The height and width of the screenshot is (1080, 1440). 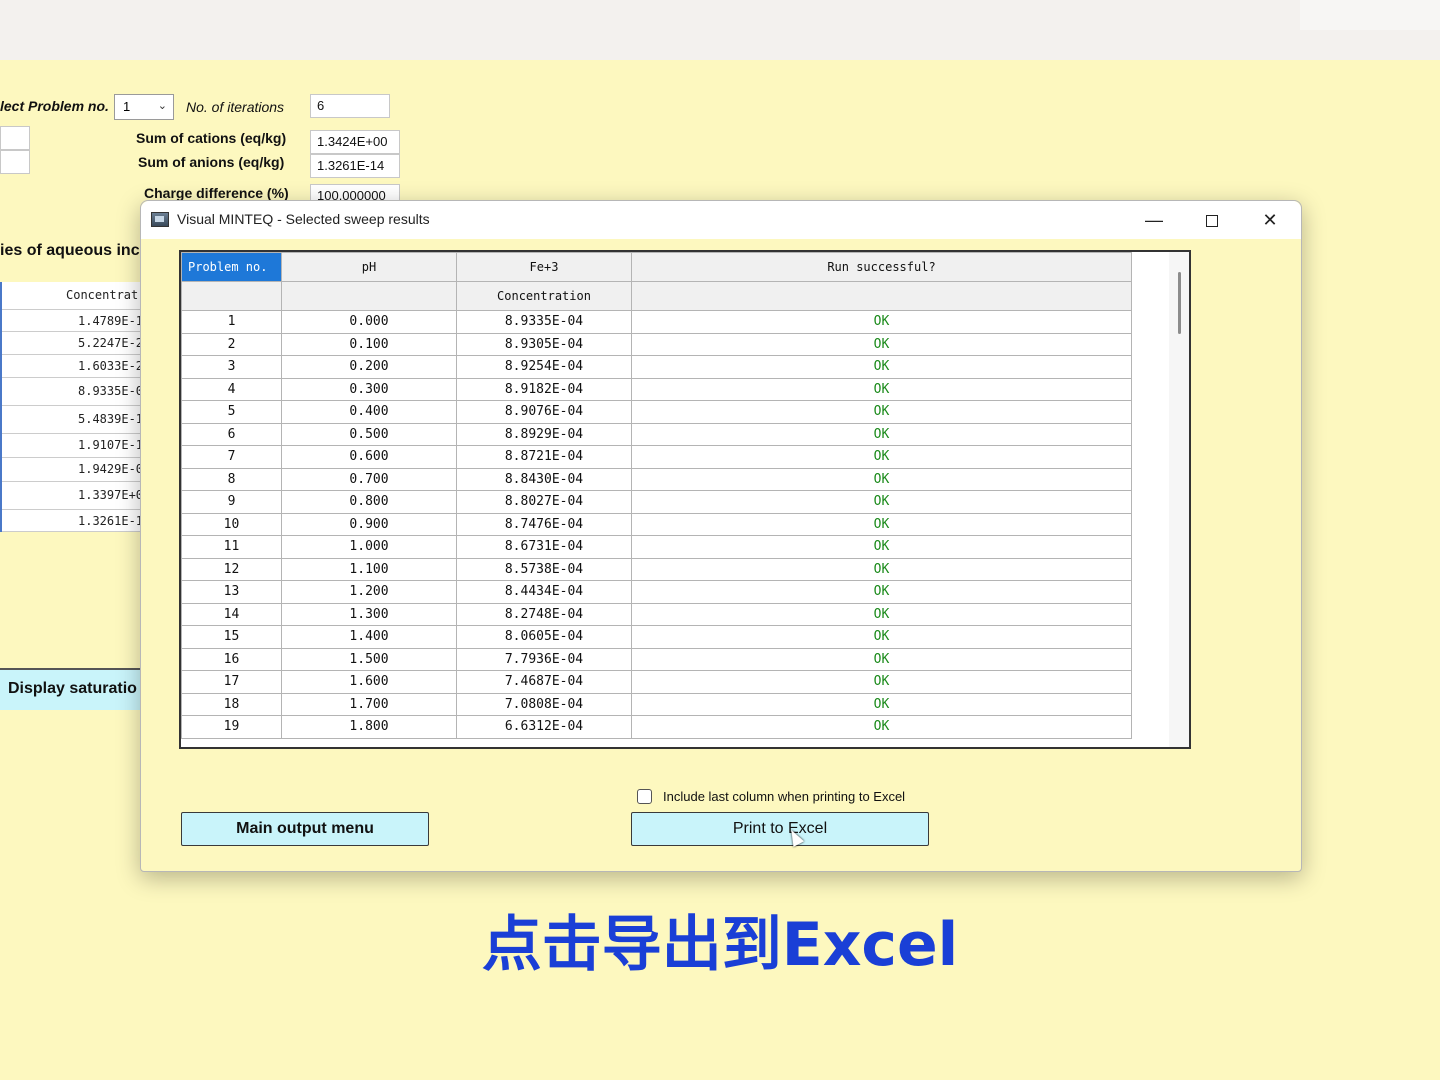 I want to click on table-row: 9 0.800 8.8027E-04 OK, so click(x=656, y=502).